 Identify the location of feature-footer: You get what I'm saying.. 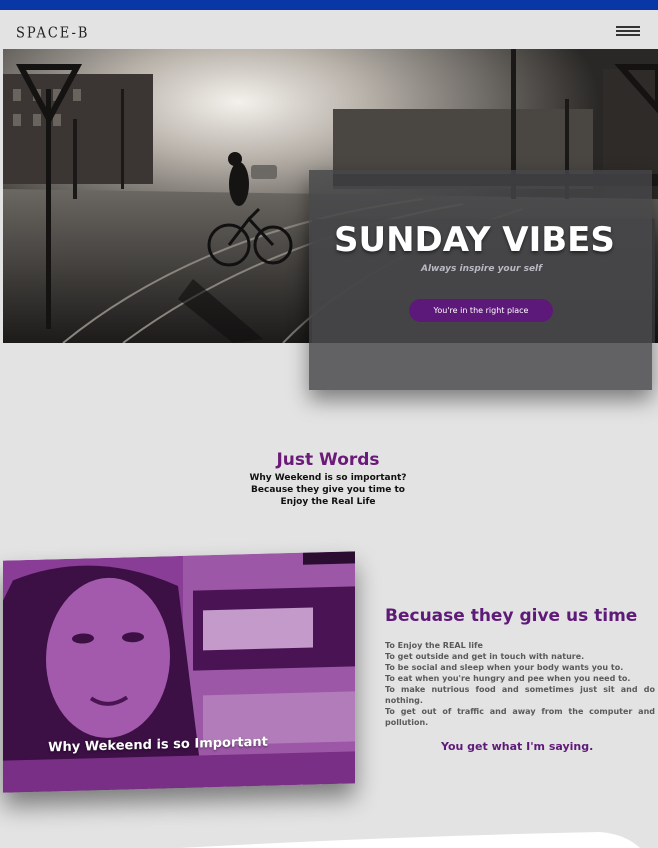
(517, 746).